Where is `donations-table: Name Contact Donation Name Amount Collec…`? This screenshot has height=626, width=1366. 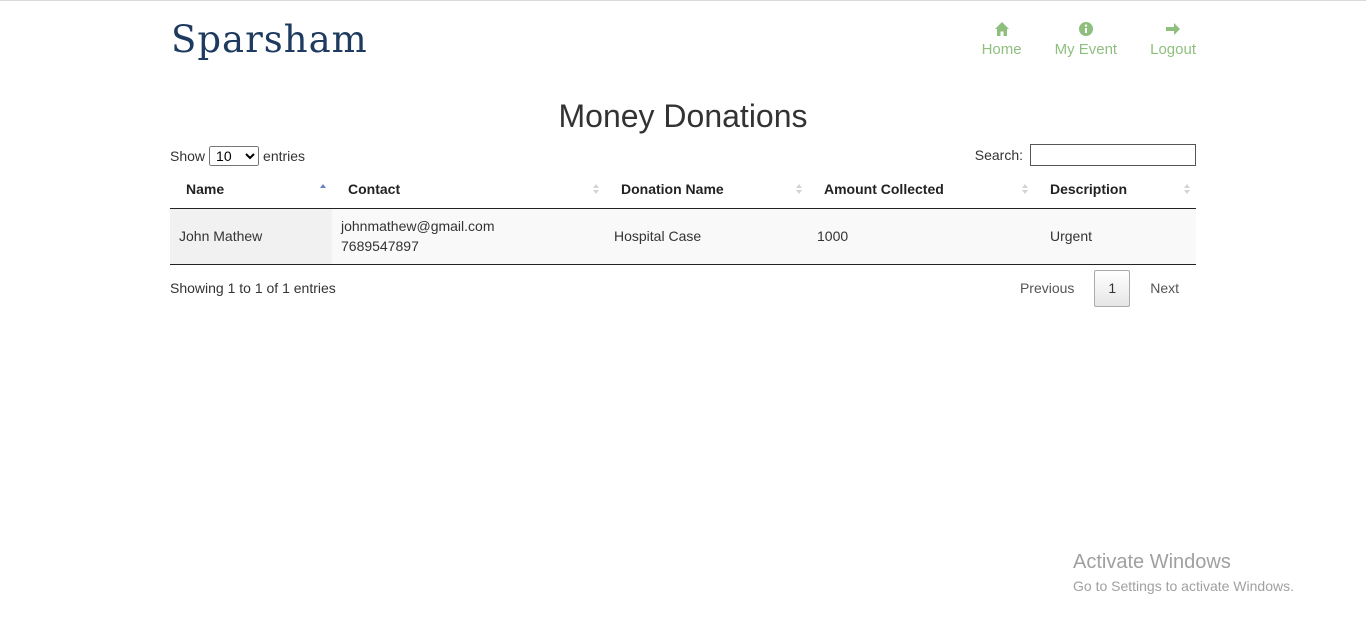 donations-table: Name Contact Donation Name Amount Collec… is located at coordinates (683, 218).